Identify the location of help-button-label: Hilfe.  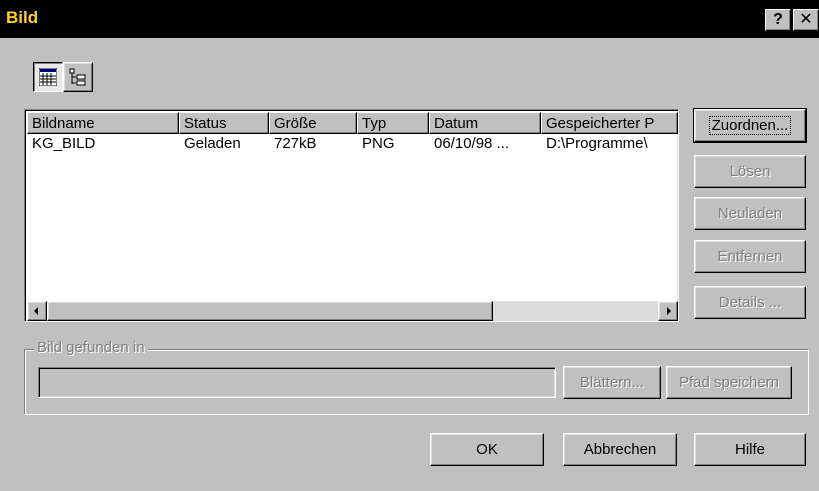
(749, 449).